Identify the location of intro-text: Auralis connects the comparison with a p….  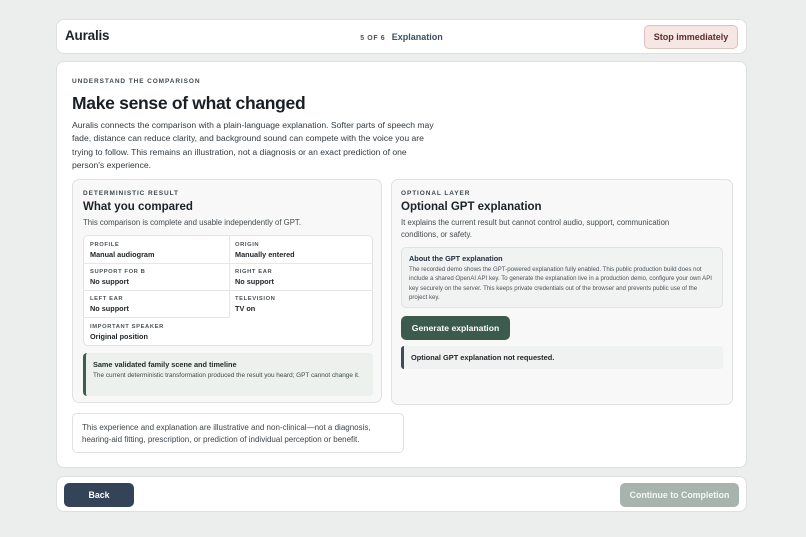
(253, 145).